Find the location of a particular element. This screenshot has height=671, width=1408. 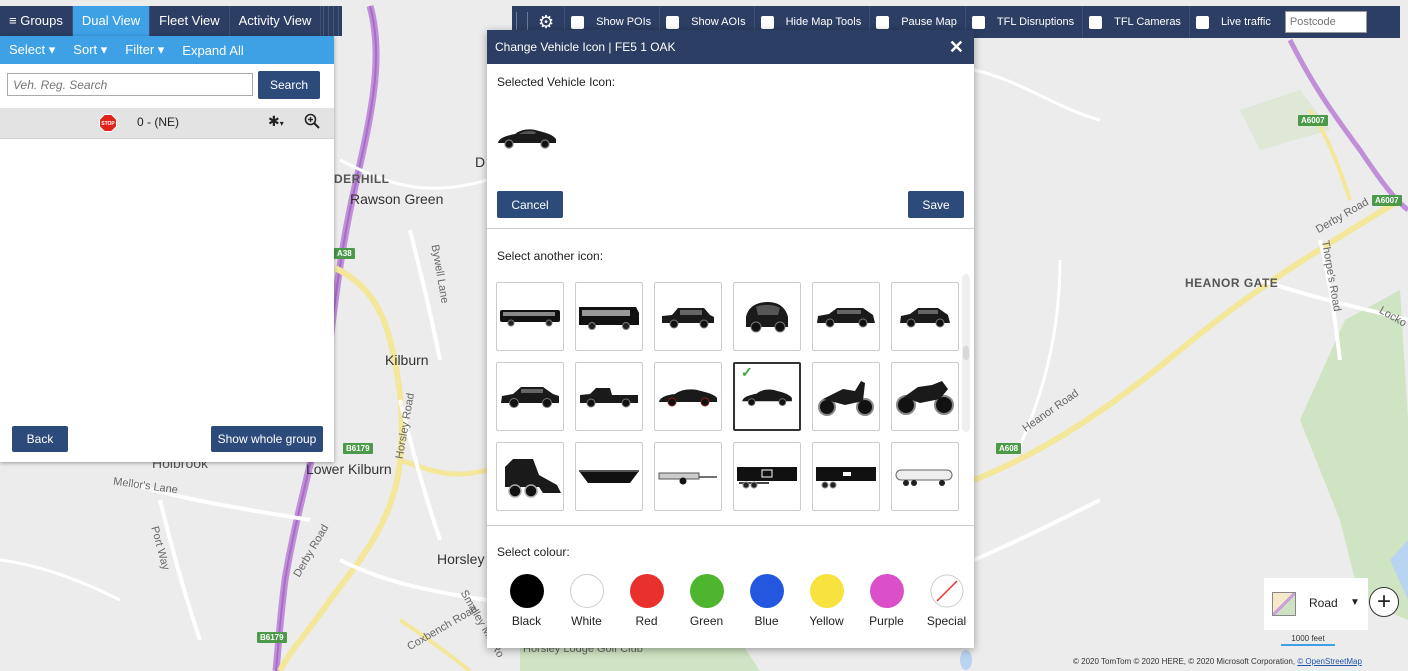

icon-option-trailer is located at coordinates (688, 476).